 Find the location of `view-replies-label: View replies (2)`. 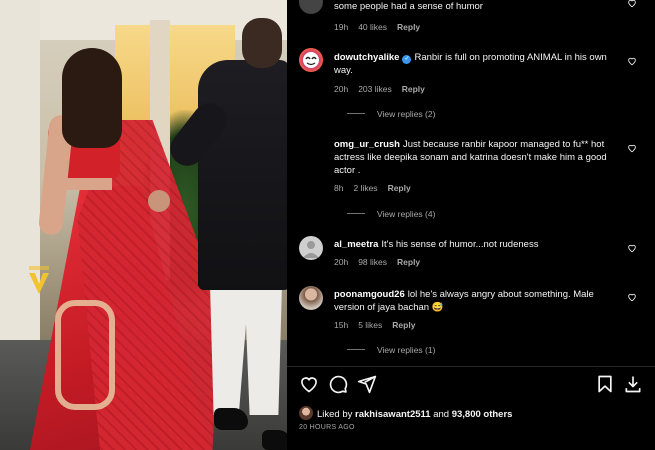

view-replies-label: View replies (2) is located at coordinates (406, 114).